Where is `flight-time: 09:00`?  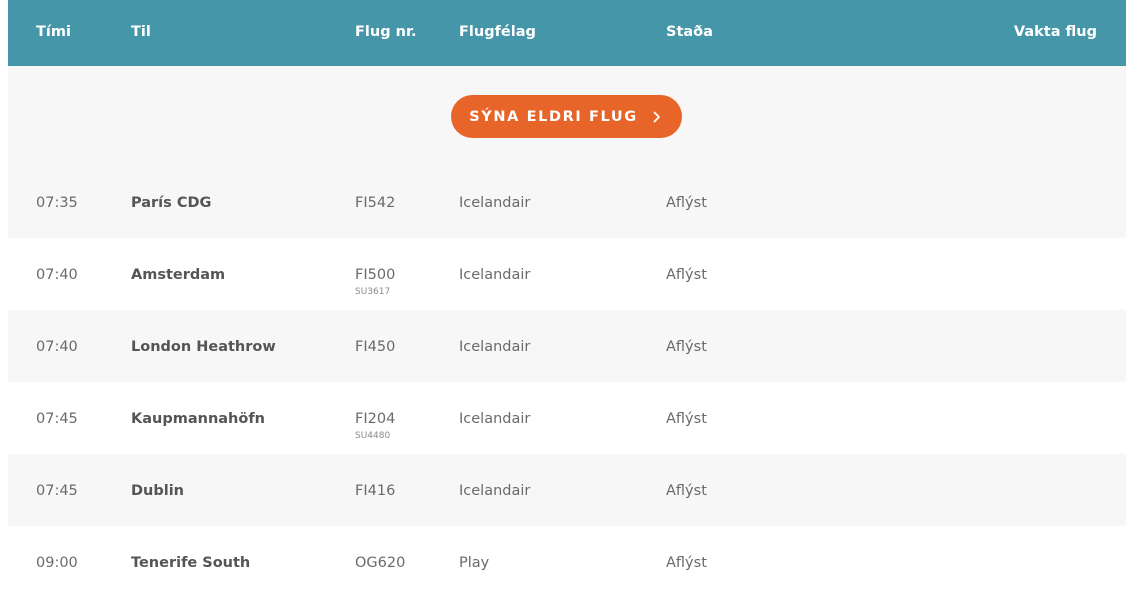 flight-time: 09:00 is located at coordinates (57, 563).